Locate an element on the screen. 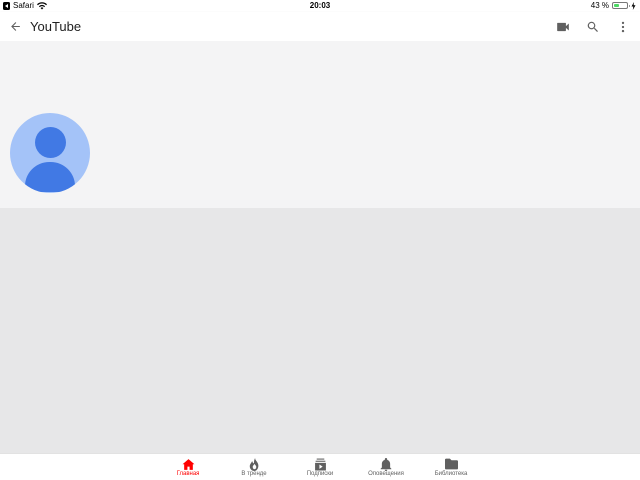 This screenshot has height=480, width=640. nav-item-trending: В тренде is located at coordinates (254, 467).